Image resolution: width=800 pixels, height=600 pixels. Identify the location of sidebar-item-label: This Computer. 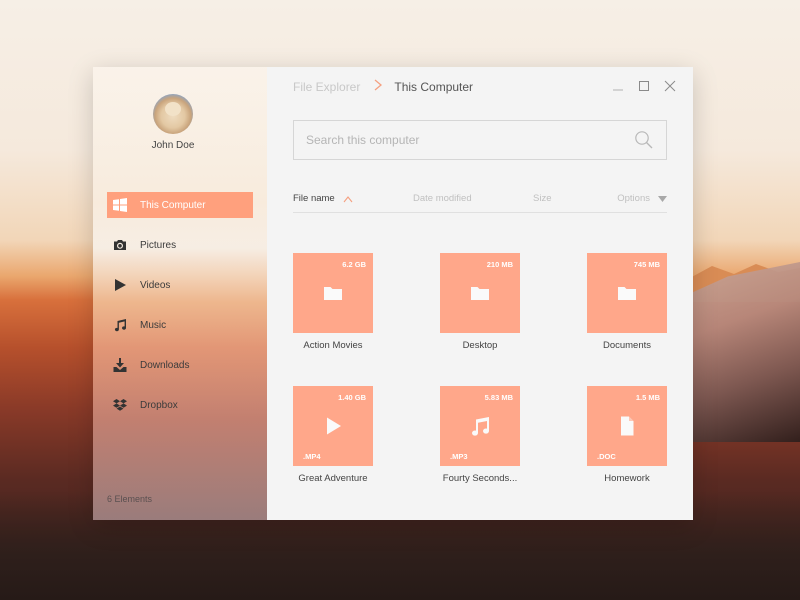
(173, 205).